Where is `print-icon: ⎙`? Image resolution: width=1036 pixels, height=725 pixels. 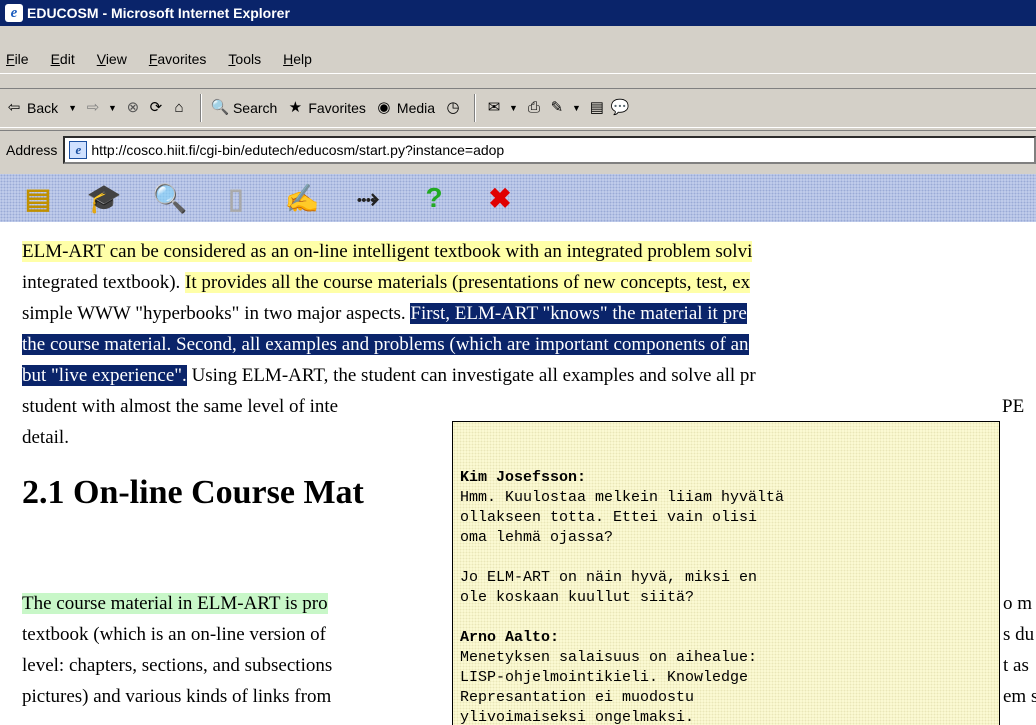
print-icon: ⎙ is located at coordinates (534, 108).